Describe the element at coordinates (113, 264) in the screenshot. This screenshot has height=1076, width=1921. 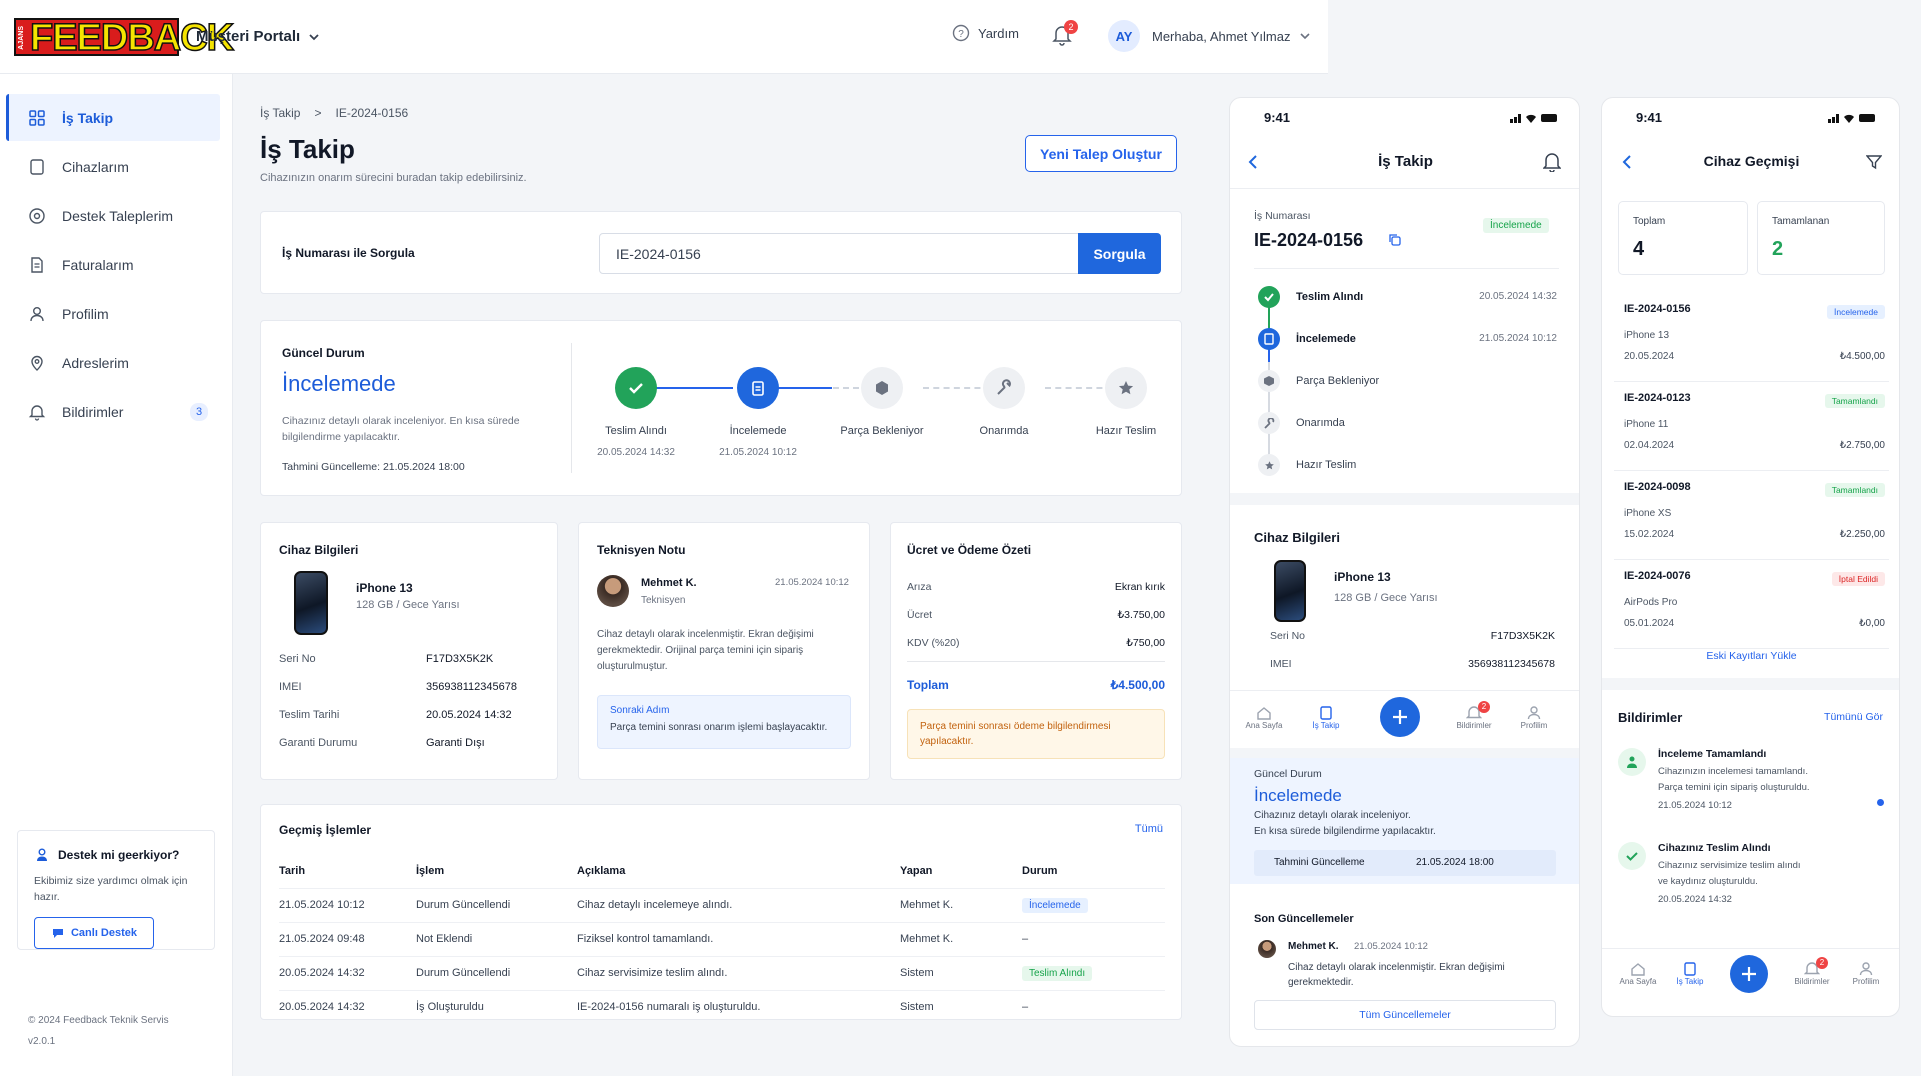
I see `sidebar-item-faturalarim: Faturalarım` at that location.